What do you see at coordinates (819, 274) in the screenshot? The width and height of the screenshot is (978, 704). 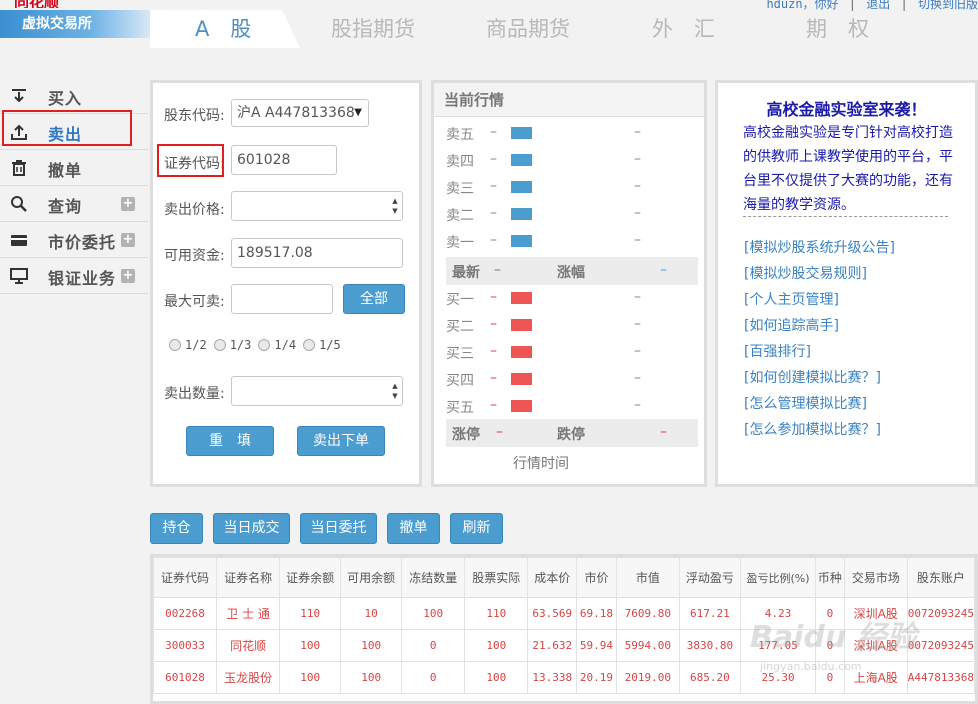 I see `news-link: [模拟炒股交易规则]` at bounding box center [819, 274].